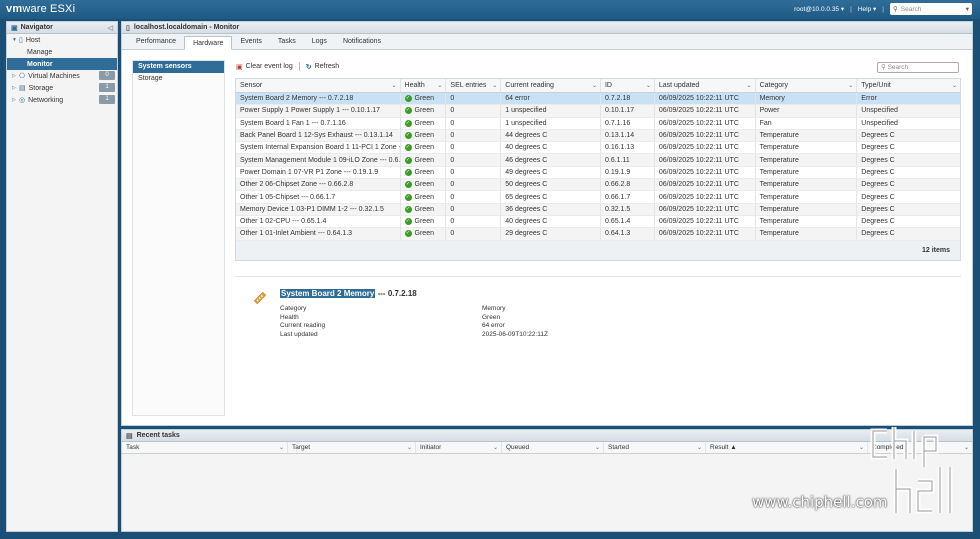 The width and height of the screenshot is (980, 539). I want to click on tab-notifications: Notifications, so click(362, 42).